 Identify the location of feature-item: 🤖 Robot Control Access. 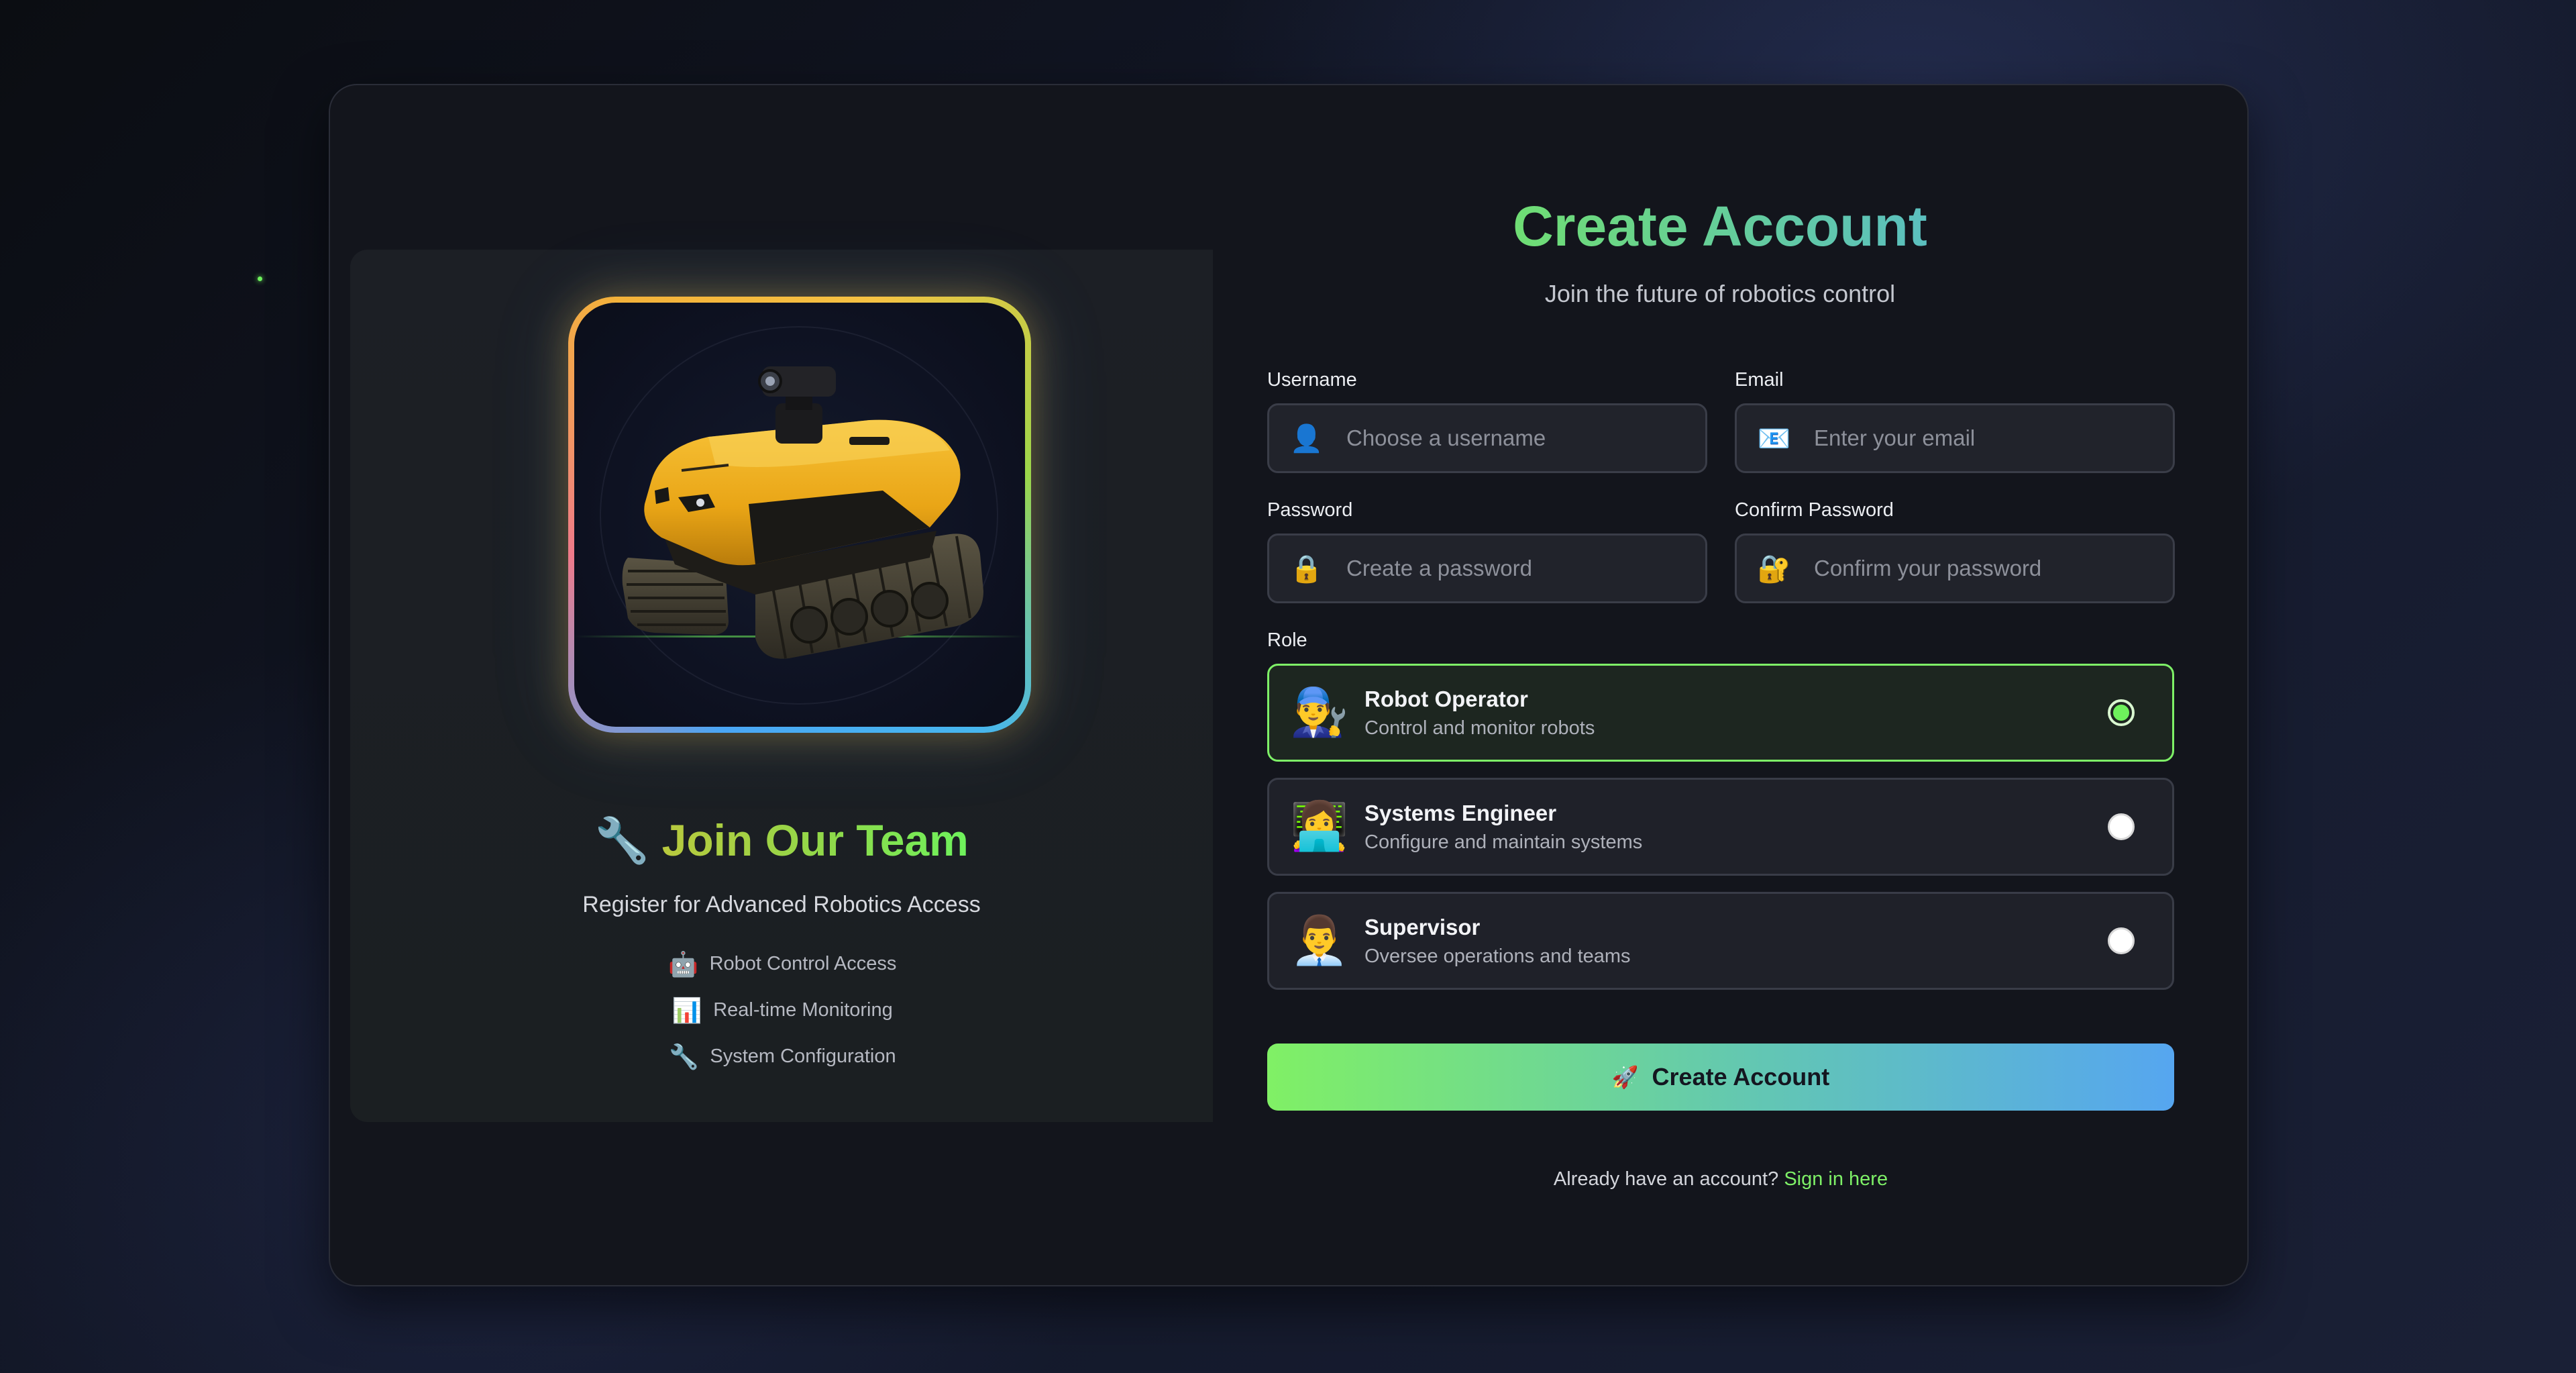
(781, 964).